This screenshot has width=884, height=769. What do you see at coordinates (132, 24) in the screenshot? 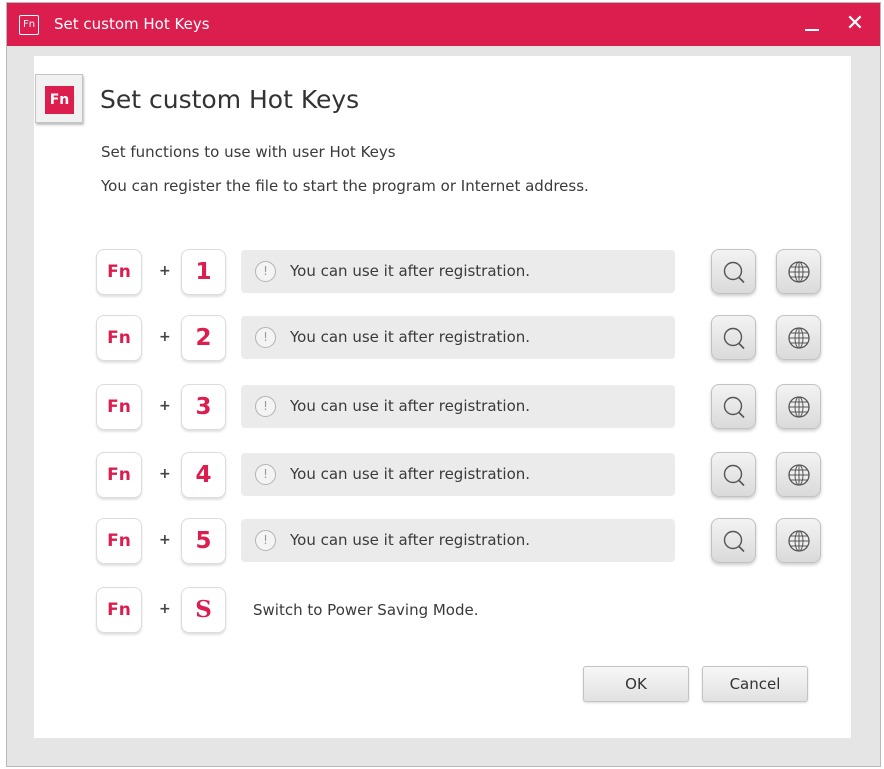
I see `window-title: Set custom Hot Keys` at bounding box center [132, 24].